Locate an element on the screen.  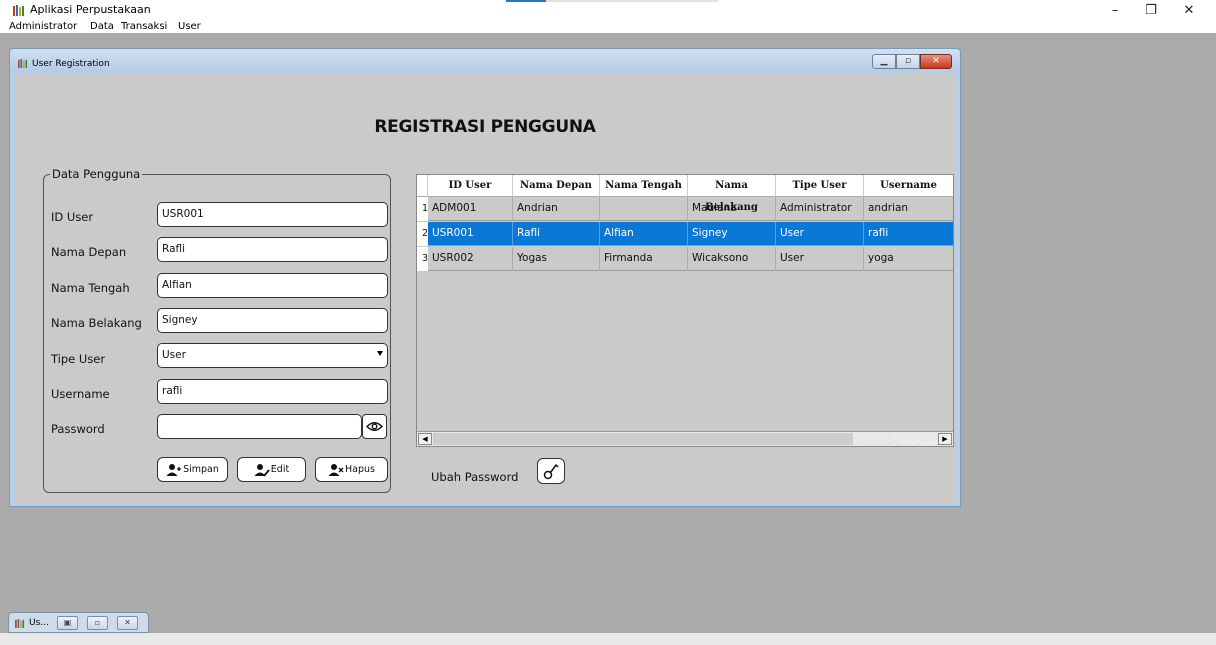
remove-user-icon is located at coordinates (336, 469).